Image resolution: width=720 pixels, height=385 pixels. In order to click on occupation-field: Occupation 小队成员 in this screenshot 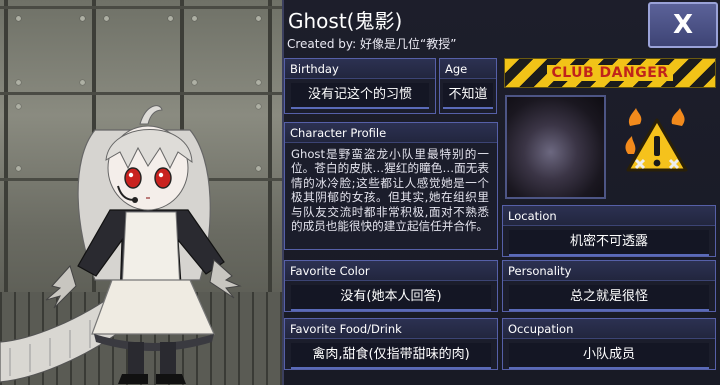, I will do `click(609, 344)`.